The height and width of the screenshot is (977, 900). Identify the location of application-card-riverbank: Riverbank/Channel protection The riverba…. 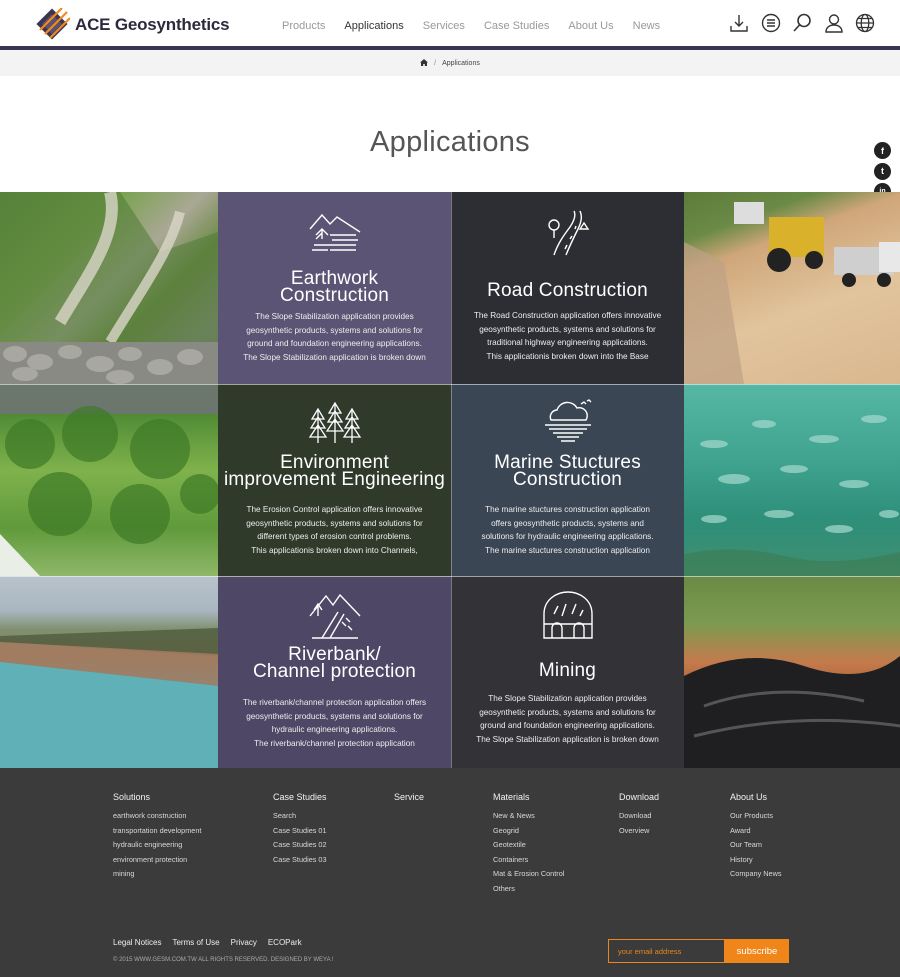
(334, 672).